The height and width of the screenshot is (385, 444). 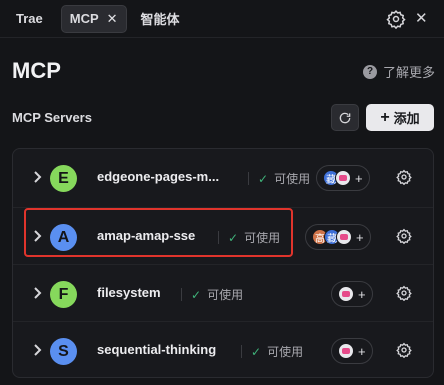 What do you see at coordinates (396, 19) in the screenshot?
I see `settings-gear-icon` at bounding box center [396, 19].